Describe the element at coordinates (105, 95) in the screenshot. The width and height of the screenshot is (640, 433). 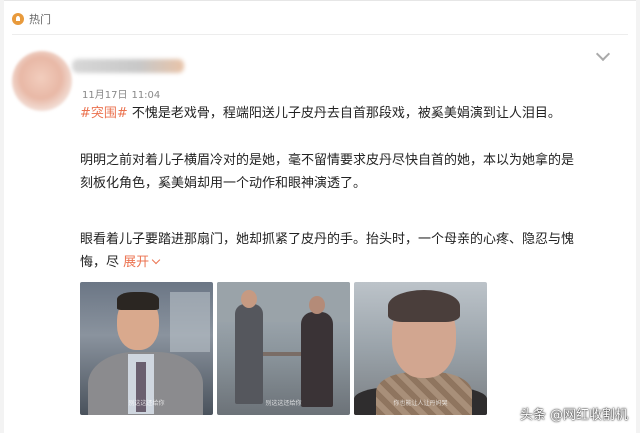
I see `post-date: 11月17日` at that location.